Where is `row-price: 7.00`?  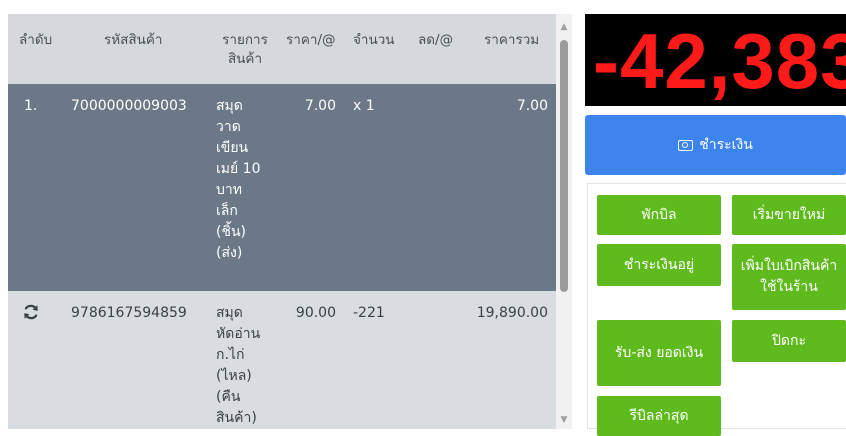
row-price: 7.00 is located at coordinates (320, 106).